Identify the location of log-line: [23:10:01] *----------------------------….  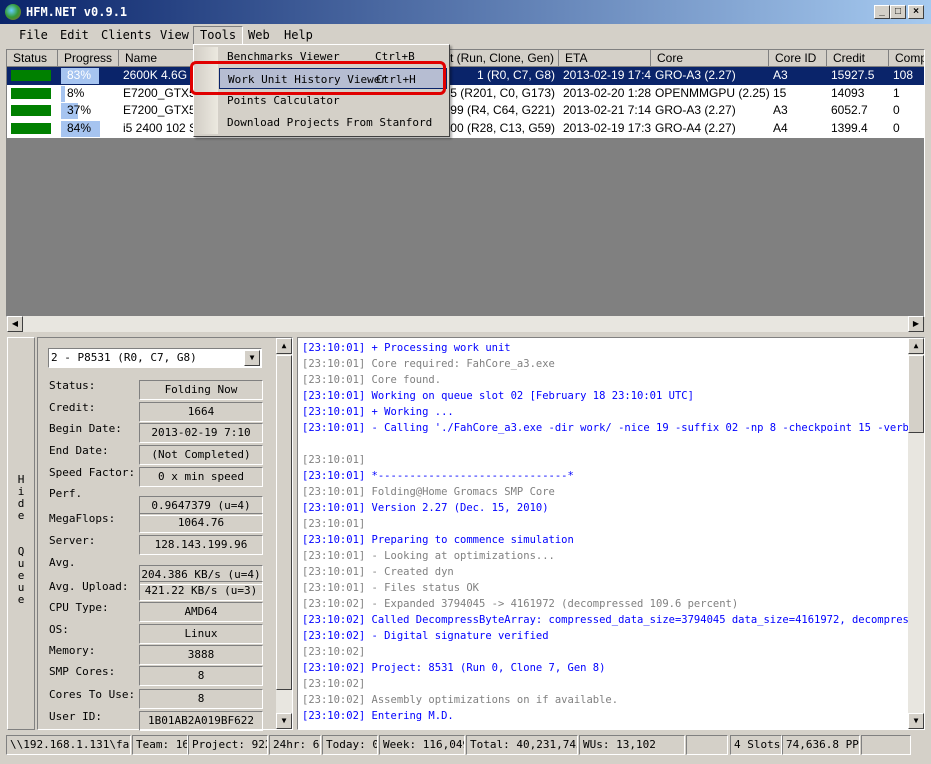
(438, 476).